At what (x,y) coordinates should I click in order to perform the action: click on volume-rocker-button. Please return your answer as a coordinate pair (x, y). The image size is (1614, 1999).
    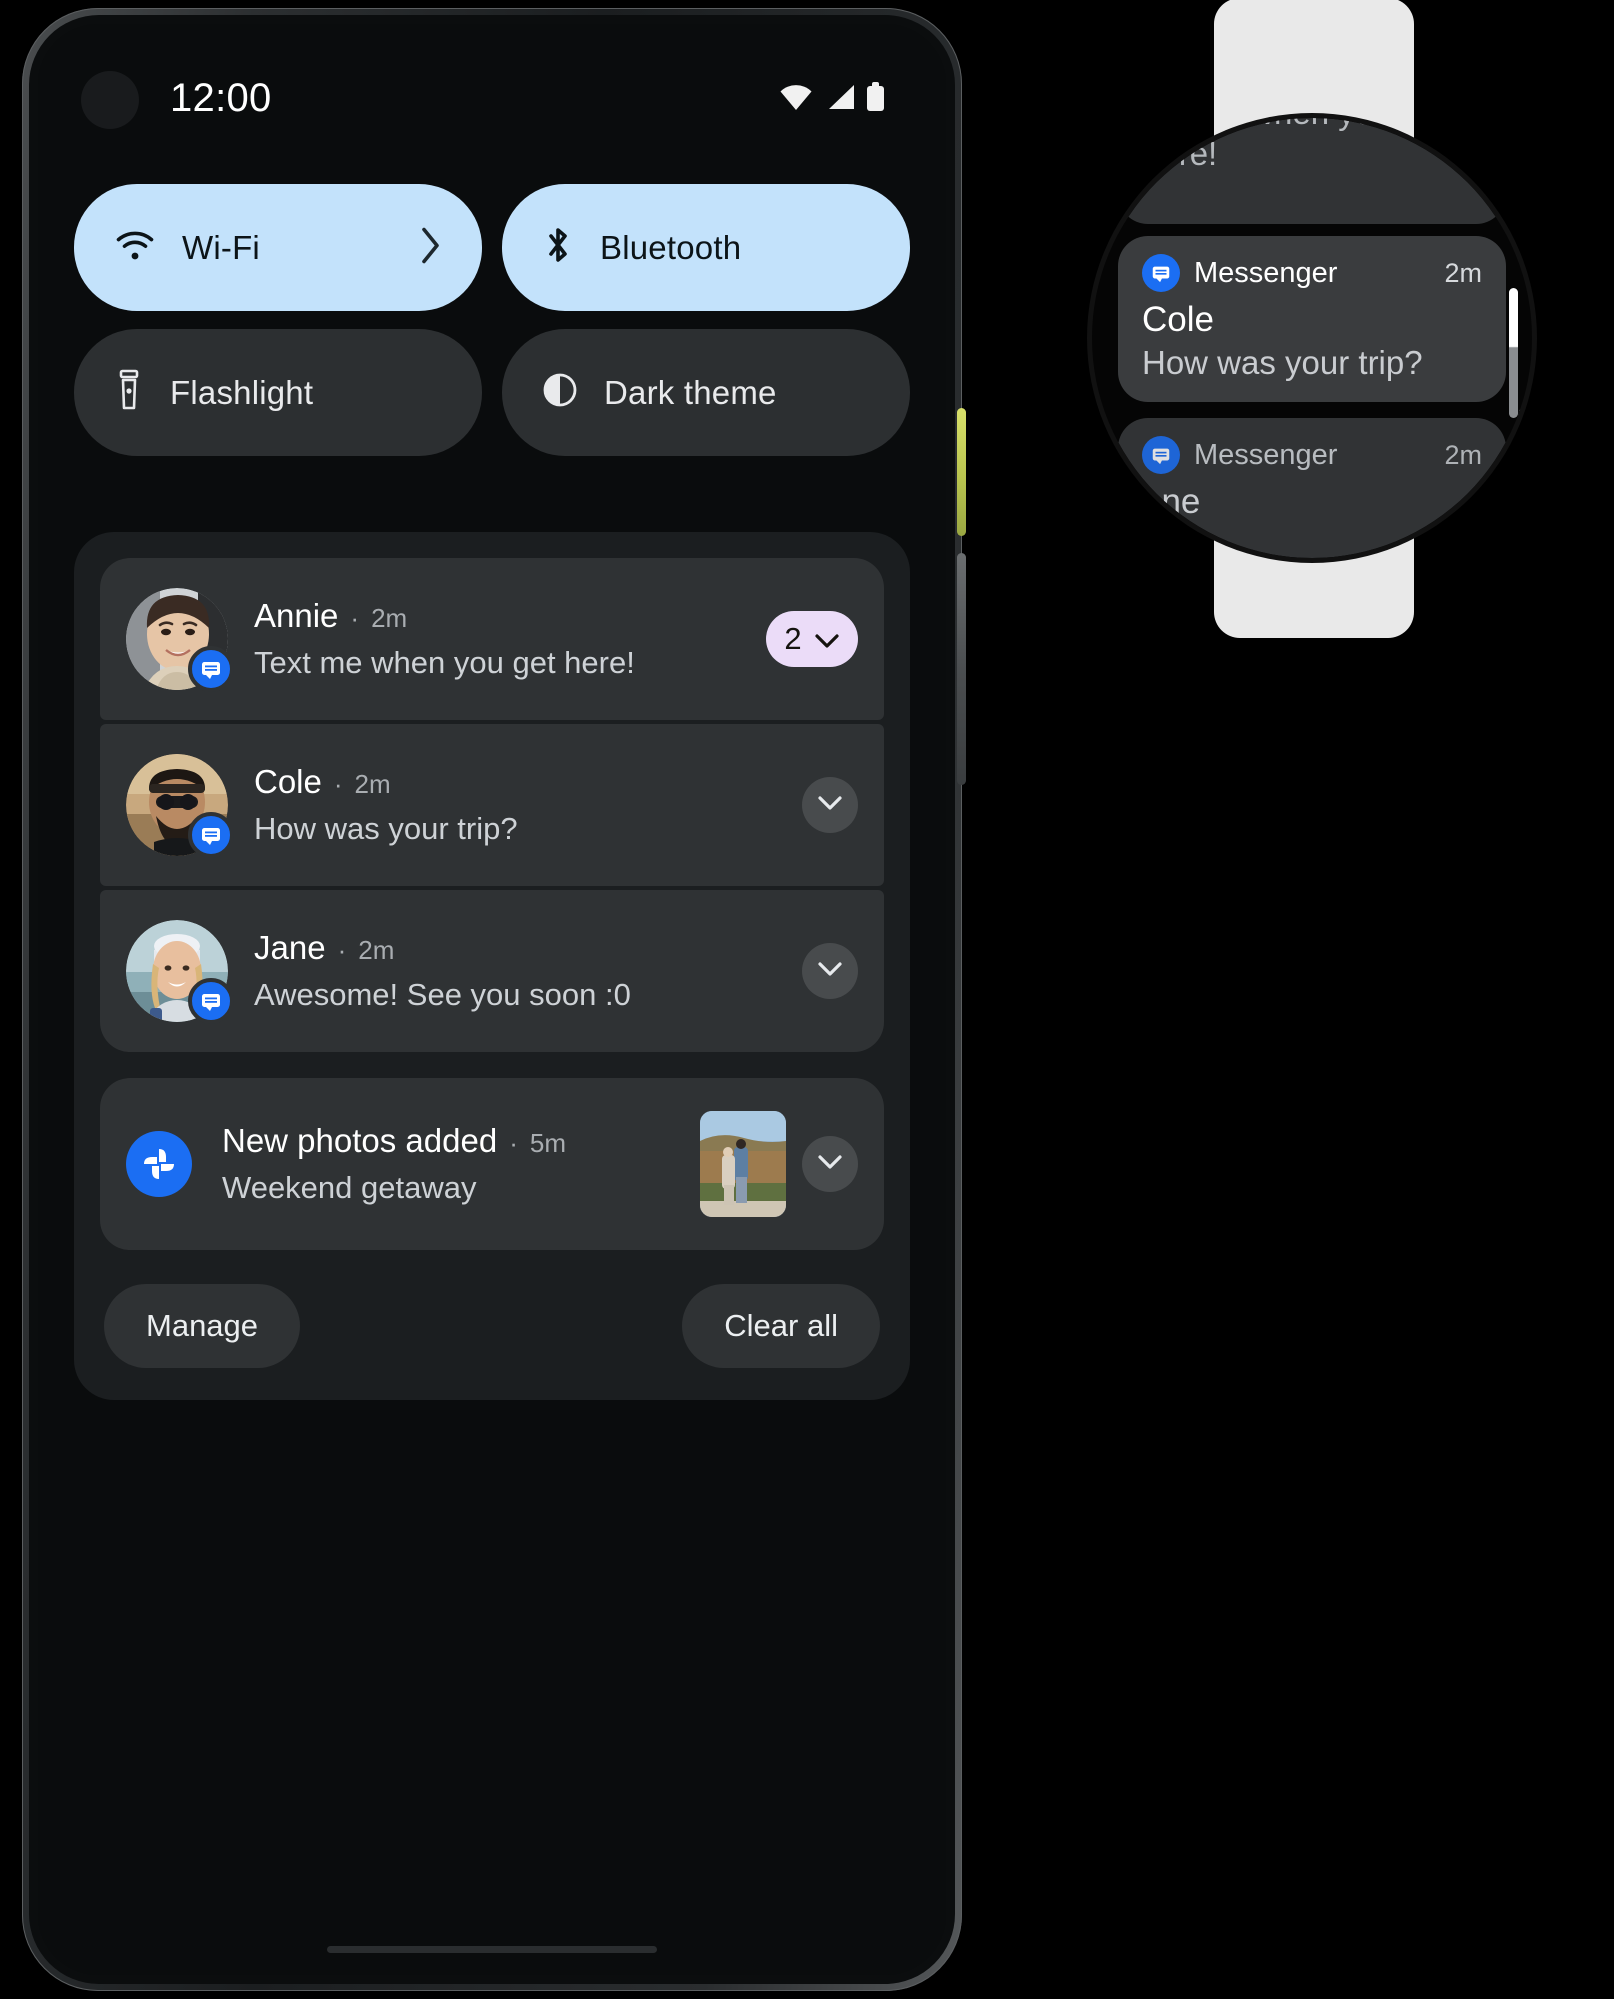
    Looking at the image, I should click on (961, 669).